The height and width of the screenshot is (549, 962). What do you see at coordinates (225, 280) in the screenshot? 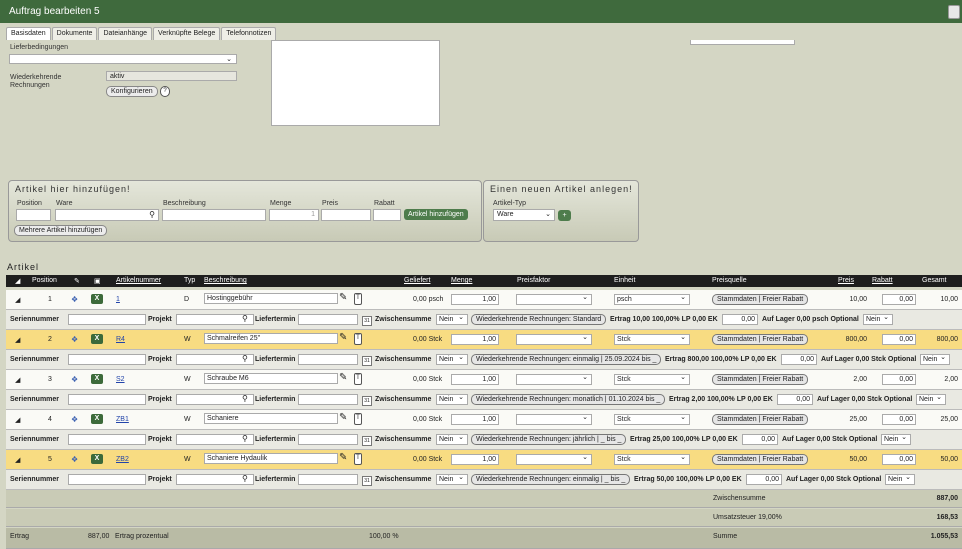
I see `col-beschreibung: Beschreibung` at bounding box center [225, 280].